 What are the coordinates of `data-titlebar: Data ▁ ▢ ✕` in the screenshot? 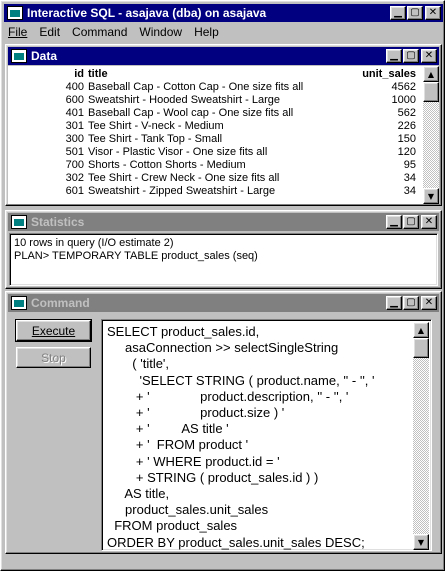 It's located at (223, 56).